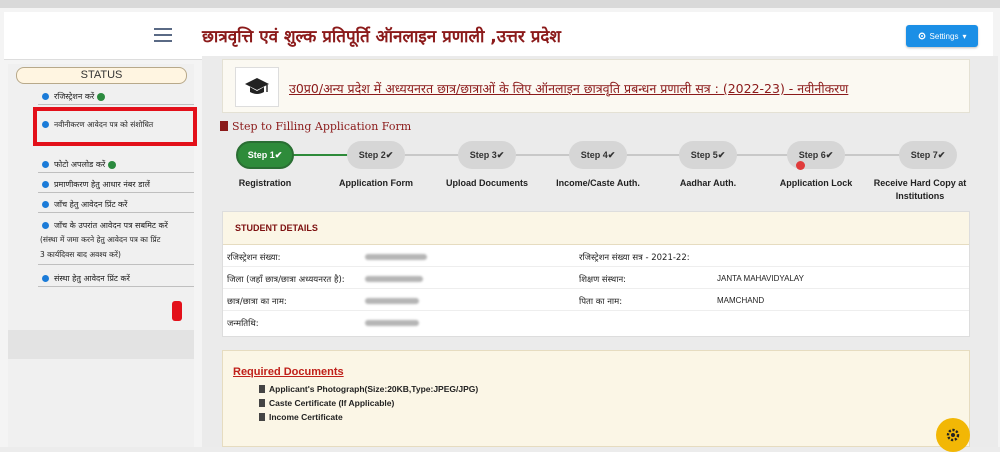  I want to click on steps-heading: Step to Filling Application Form, so click(315, 126).